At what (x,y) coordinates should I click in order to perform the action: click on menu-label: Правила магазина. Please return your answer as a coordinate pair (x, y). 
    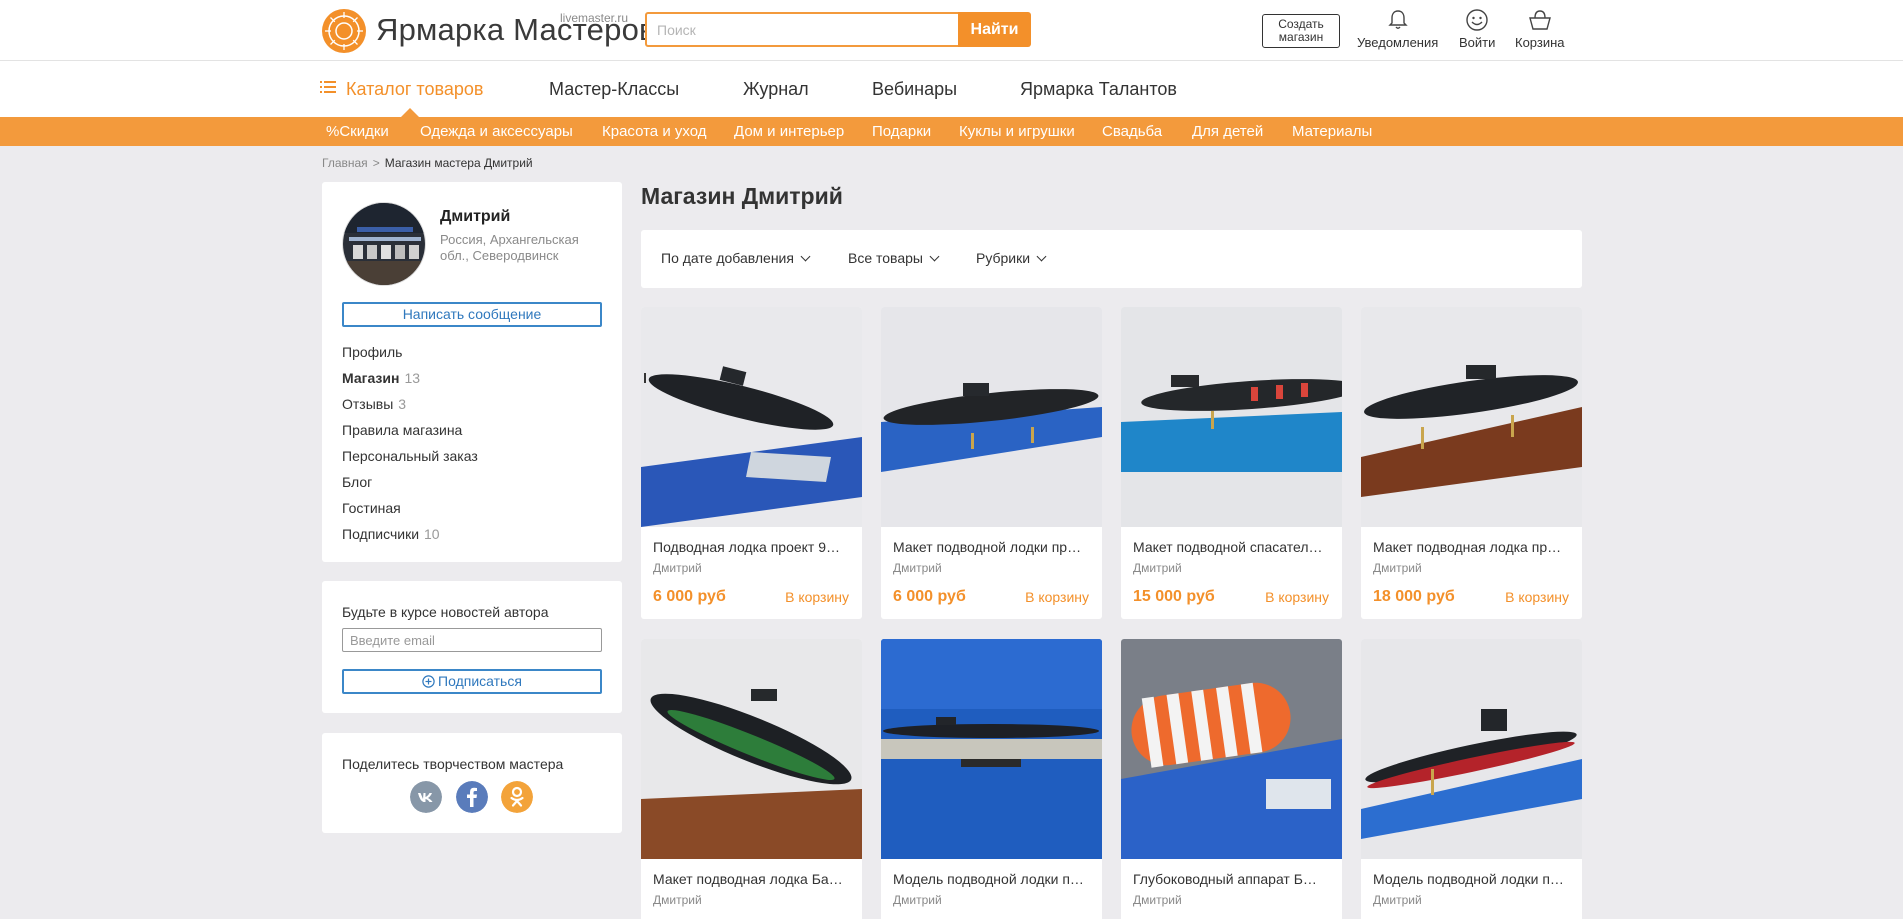
    Looking at the image, I should click on (402, 430).